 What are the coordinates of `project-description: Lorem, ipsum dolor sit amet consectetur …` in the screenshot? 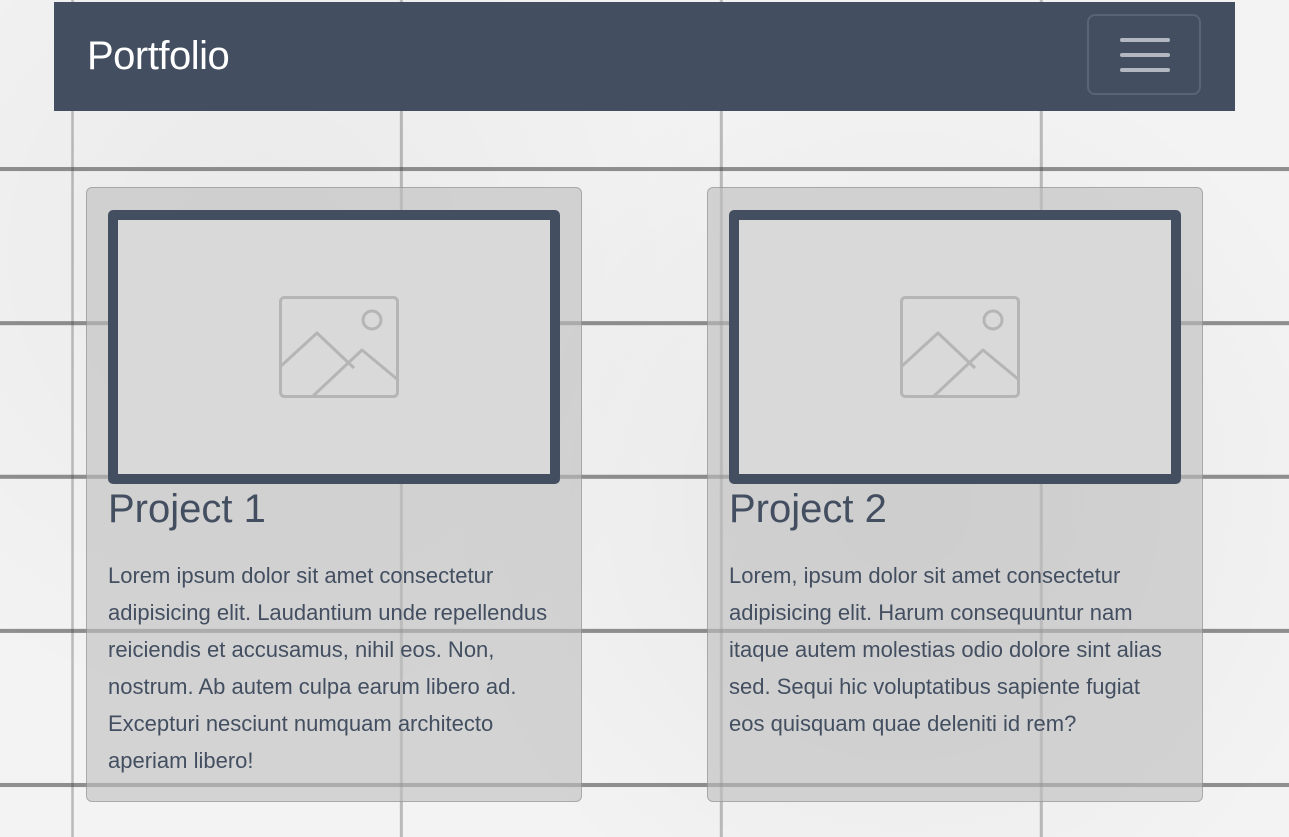 It's located at (945, 649).